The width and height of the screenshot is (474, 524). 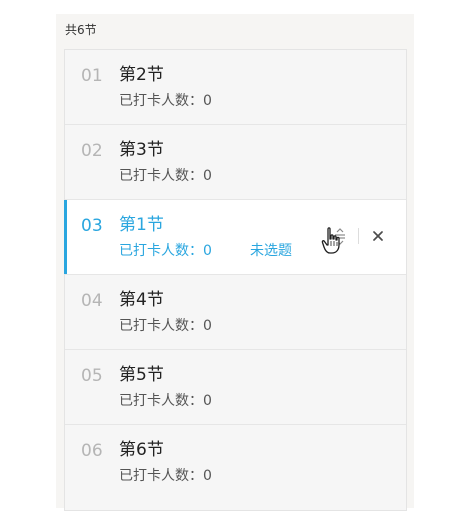 I want to click on hand-pointer-icon, so click(x=333, y=242).